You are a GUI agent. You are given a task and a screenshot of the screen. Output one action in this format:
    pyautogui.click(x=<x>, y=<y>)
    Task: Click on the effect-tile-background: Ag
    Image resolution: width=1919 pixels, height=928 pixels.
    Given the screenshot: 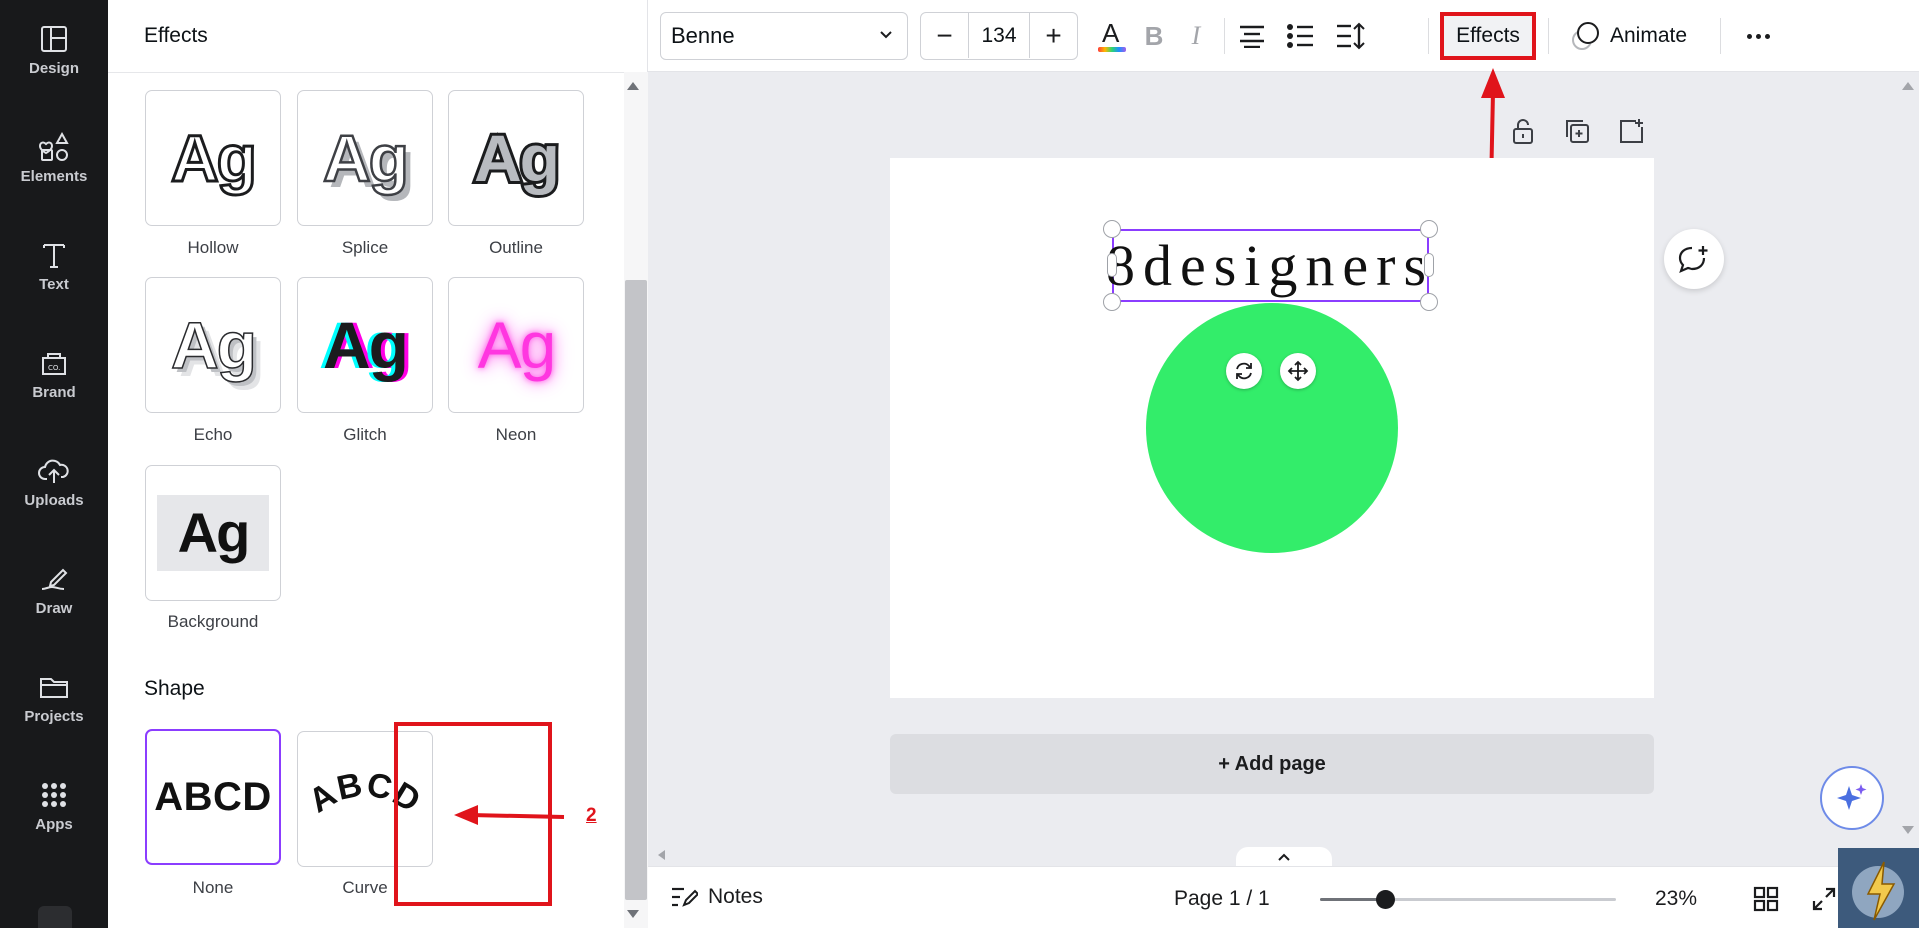 What is the action you would take?
    pyautogui.click(x=213, y=533)
    